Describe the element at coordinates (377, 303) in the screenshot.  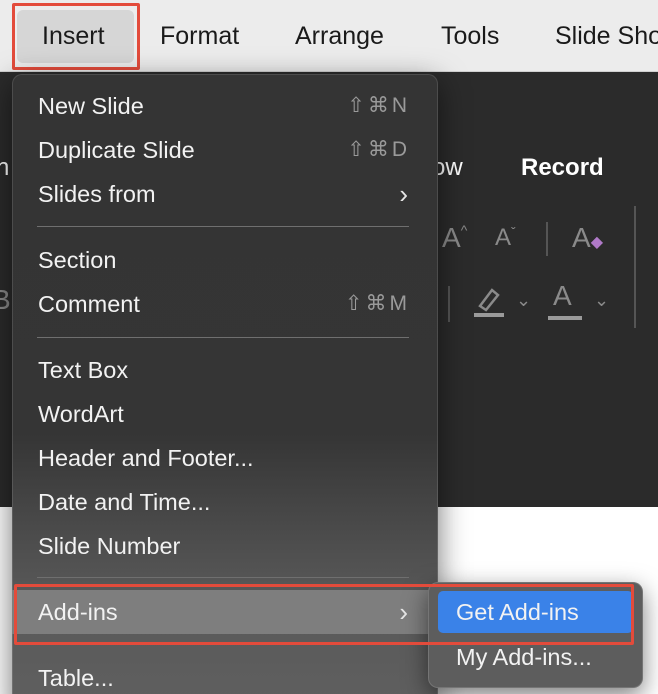
I see `shortcut-label: ⇧⌘M` at that location.